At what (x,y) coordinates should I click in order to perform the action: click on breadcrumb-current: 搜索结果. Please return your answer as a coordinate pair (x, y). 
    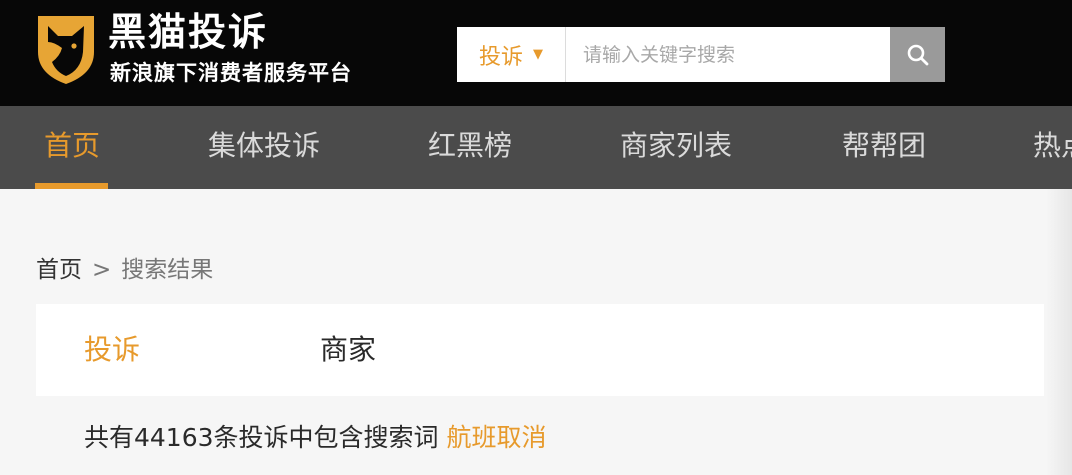
    Looking at the image, I should click on (167, 270).